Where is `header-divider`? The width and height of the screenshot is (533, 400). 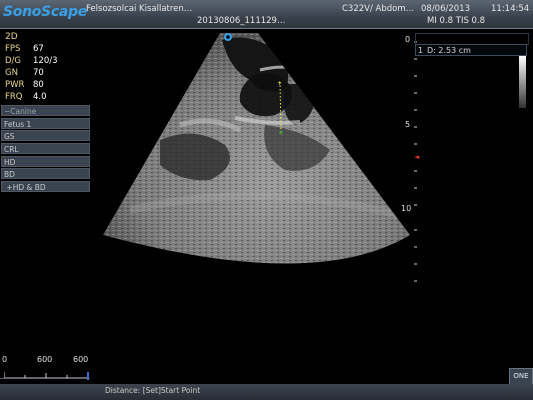
header-divider is located at coordinates (266, 28).